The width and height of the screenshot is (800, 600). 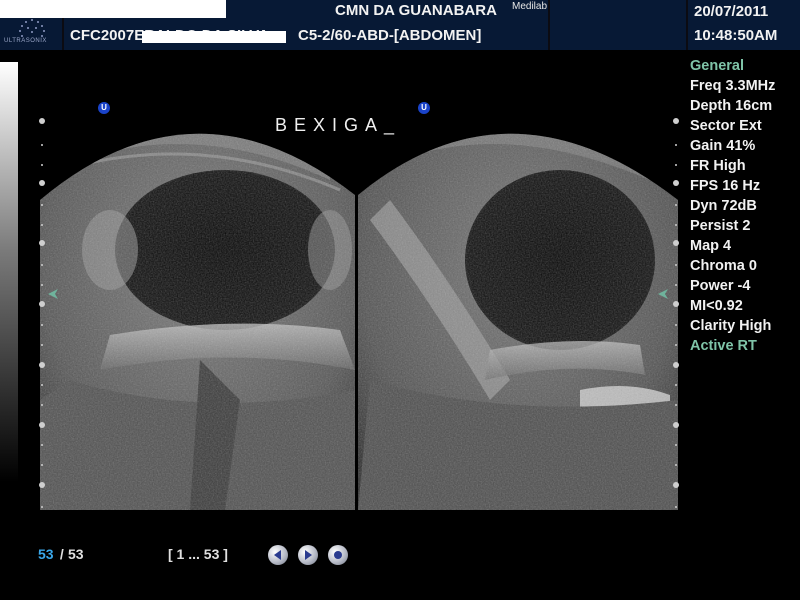 What do you see at coordinates (731, 106) in the screenshot?
I see `param-depth: Depth 16cm` at bounding box center [731, 106].